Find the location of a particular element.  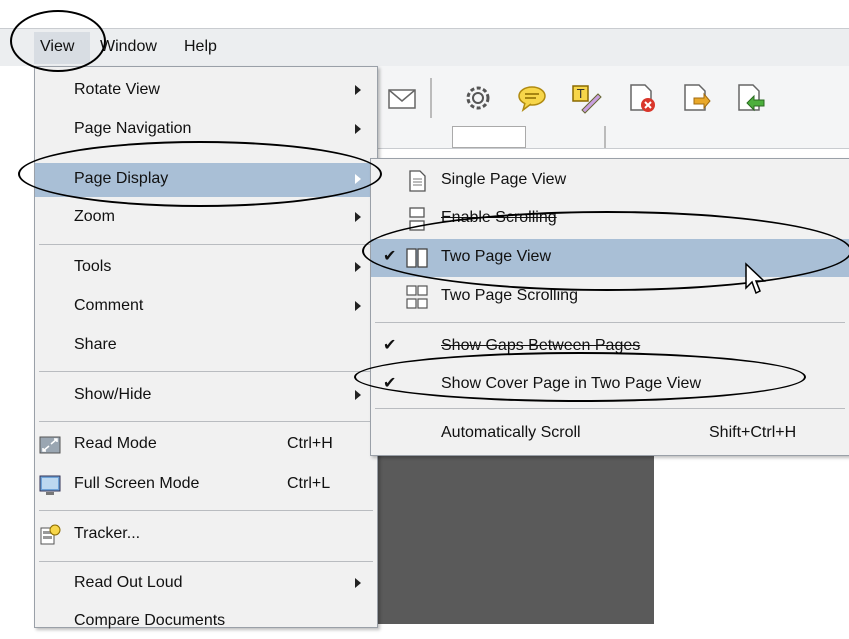

menu-item-label: Share is located at coordinates (95, 344).